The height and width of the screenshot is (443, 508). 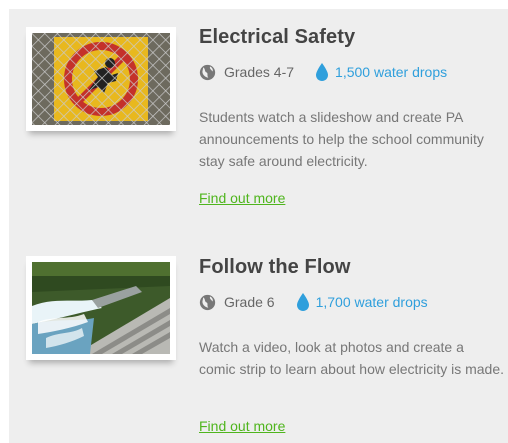 I want to click on activity-meta: Grade 6 1,700 water drops, so click(x=313, y=302).